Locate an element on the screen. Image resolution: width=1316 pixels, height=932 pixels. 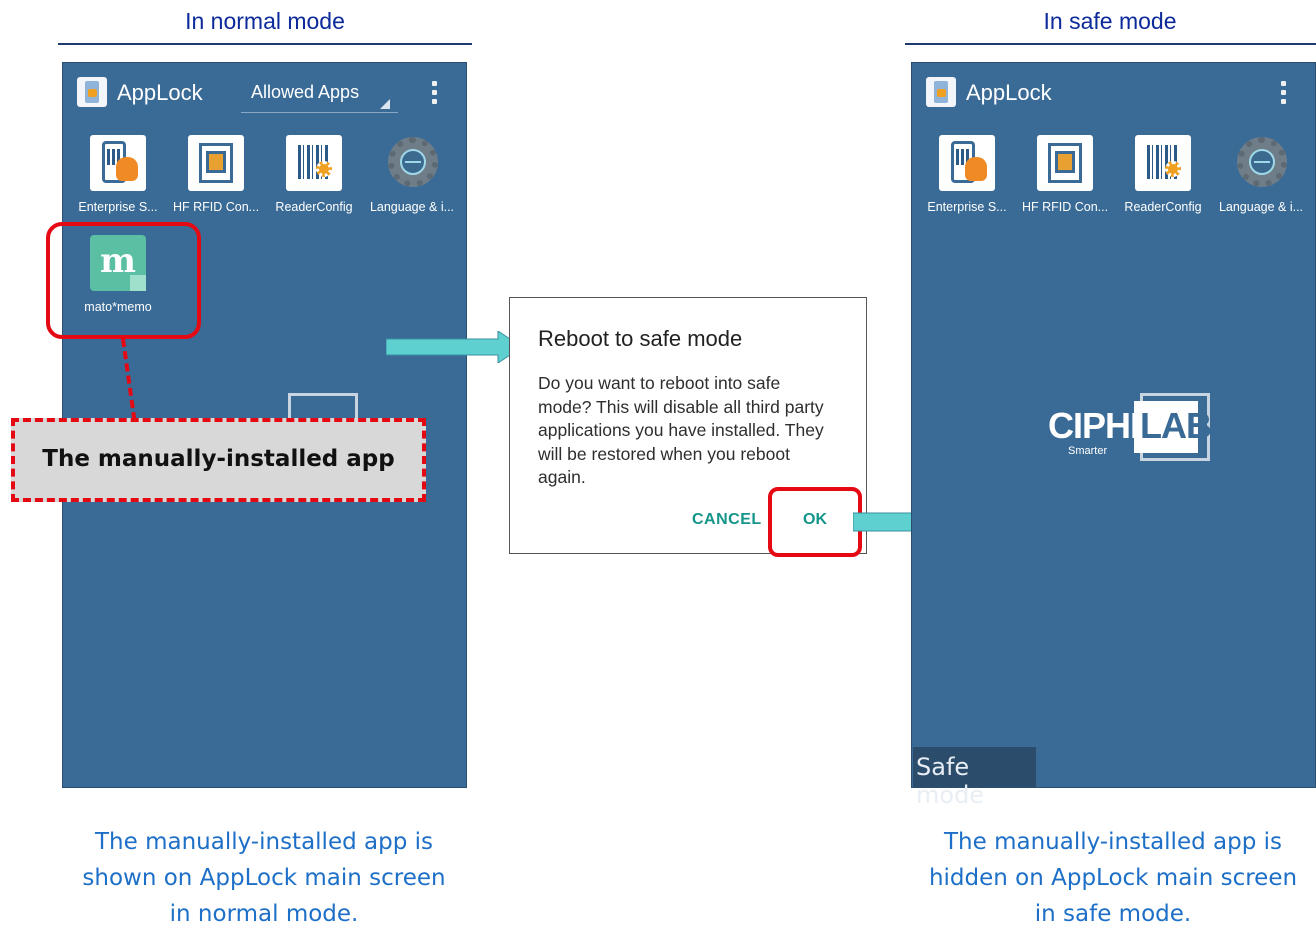
logo-tagline: Smarter is located at coordinates (1088, 451).